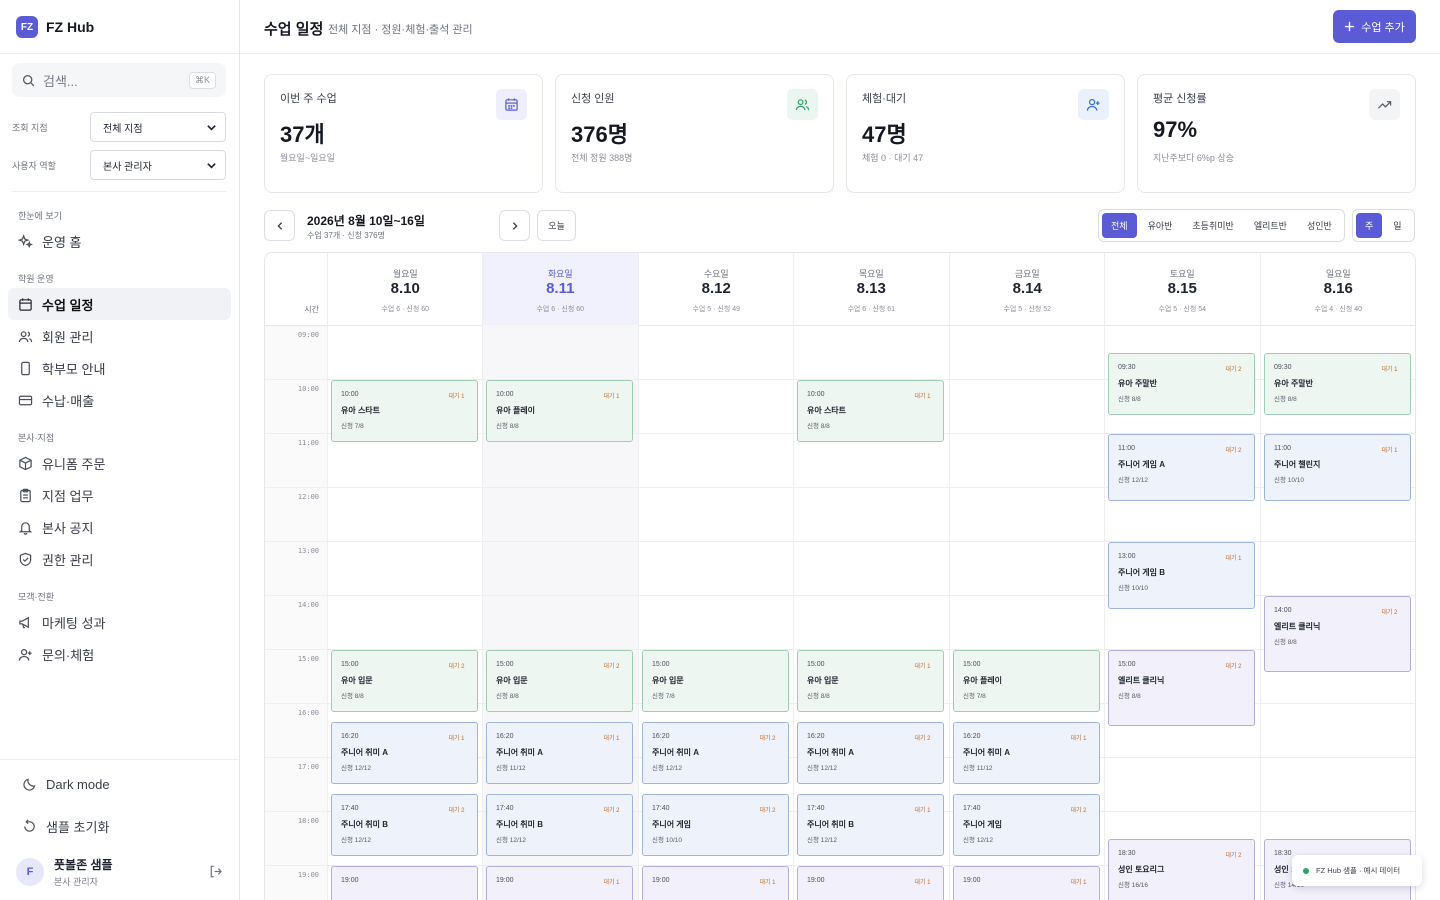 The height and width of the screenshot is (900, 1440). What do you see at coordinates (119, 336) in the screenshot?
I see `nav-item-members: 회원 관리` at bounding box center [119, 336].